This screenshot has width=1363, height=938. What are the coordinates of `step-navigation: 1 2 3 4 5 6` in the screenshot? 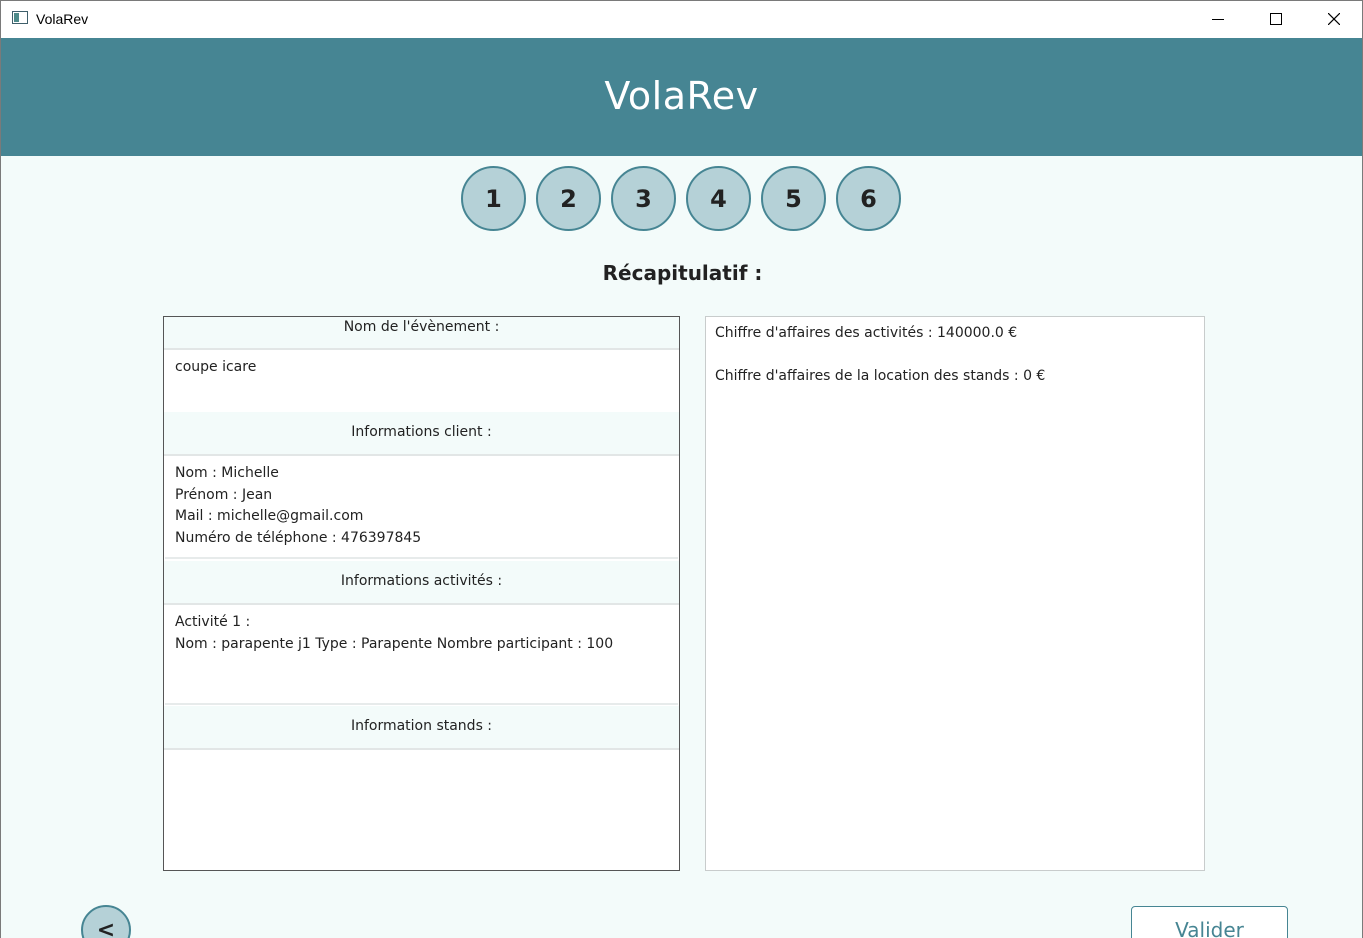 It's located at (683, 201).